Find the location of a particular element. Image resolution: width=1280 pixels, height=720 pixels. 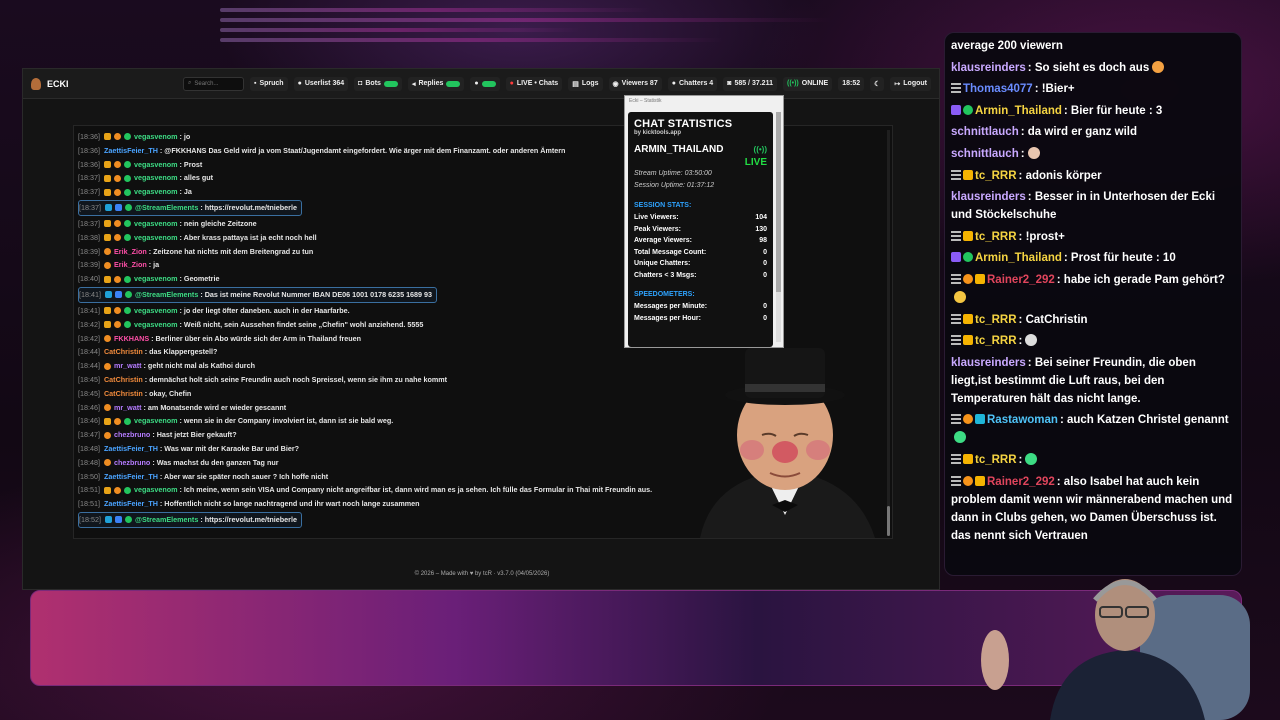

brand: ECKI is located at coordinates (104, 83).